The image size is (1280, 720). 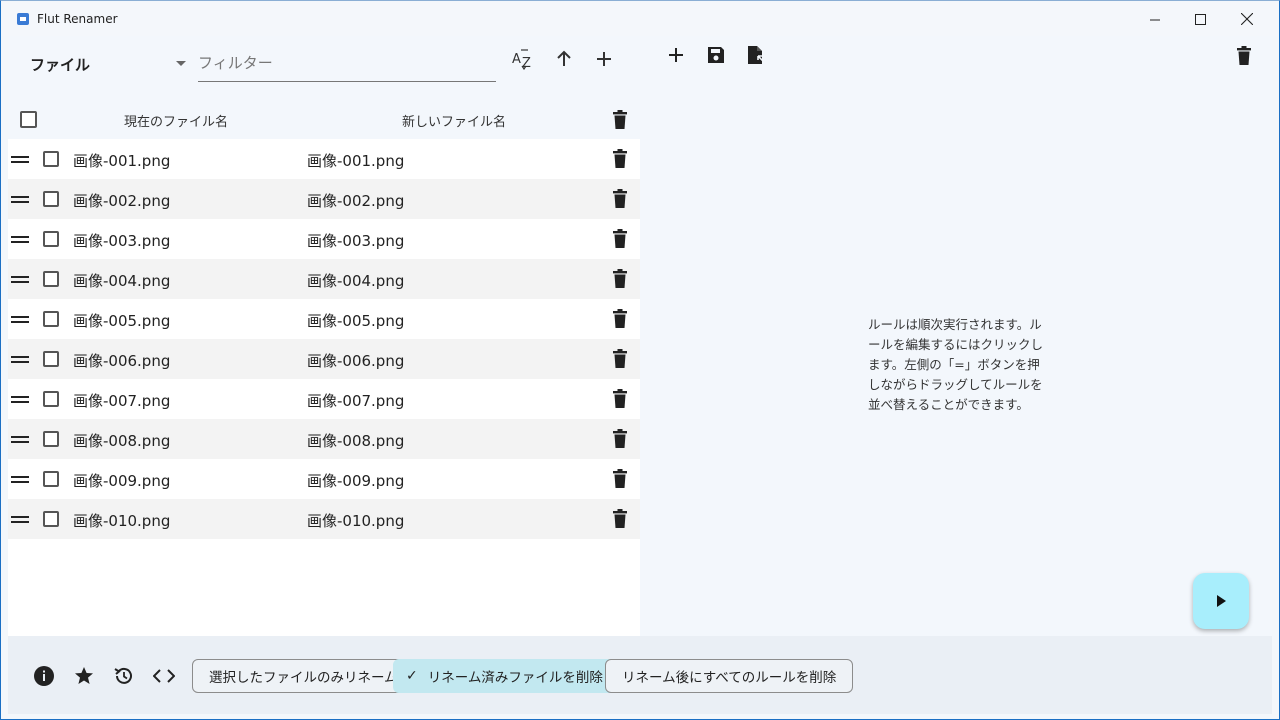 What do you see at coordinates (454, 122) in the screenshot?
I see `new-name-header: 新しいファイル名` at bounding box center [454, 122].